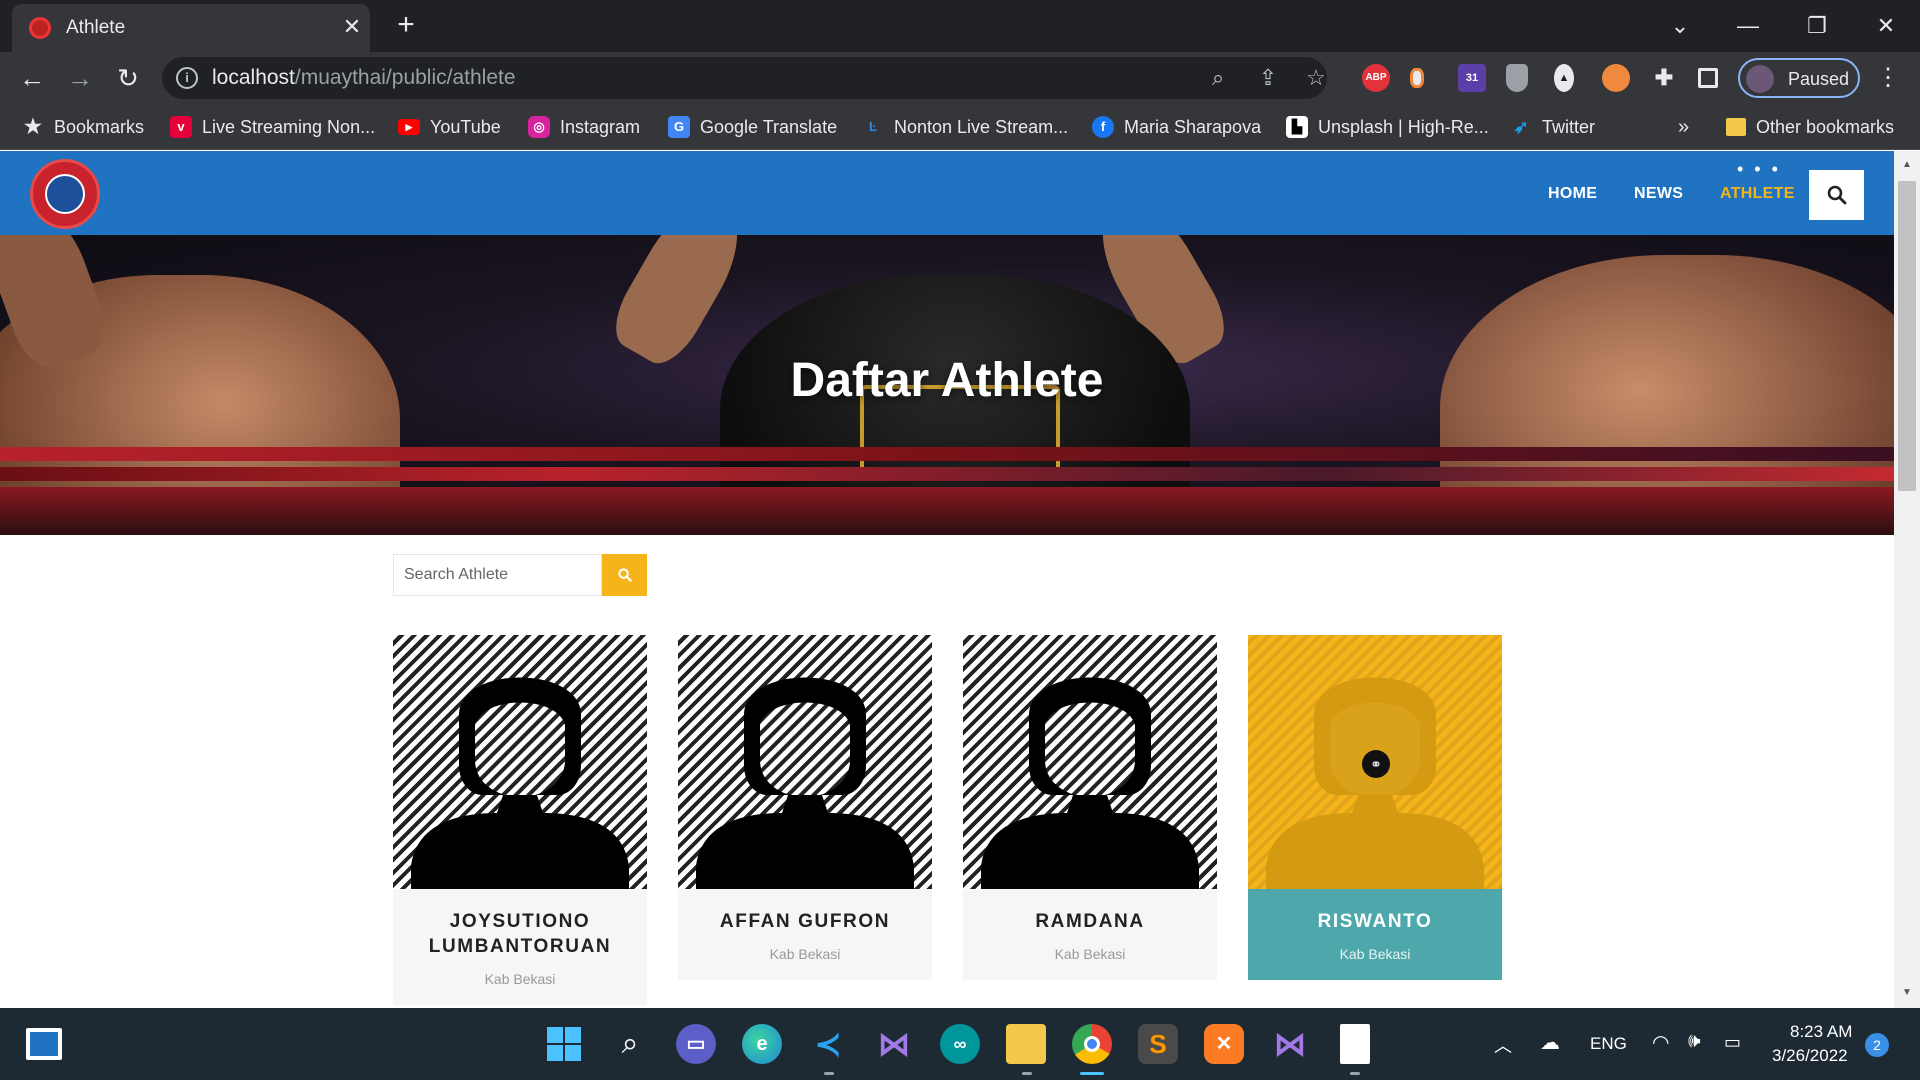 The image size is (1920, 1080). What do you see at coordinates (1907, 579) in the screenshot?
I see `page-scrollbar: ▲ ▼` at bounding box center [1907, 579].